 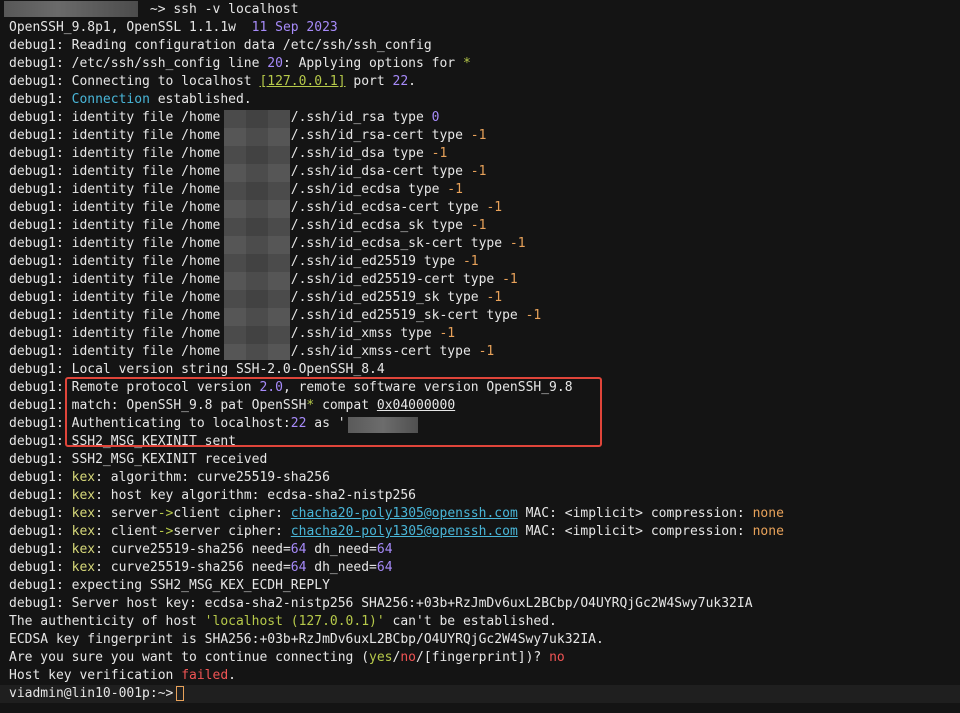 What do you see at coordinates (107, 621) in the screenshot?
I see `line-segment: The authenticity of host` at bounding box center [107, 621].